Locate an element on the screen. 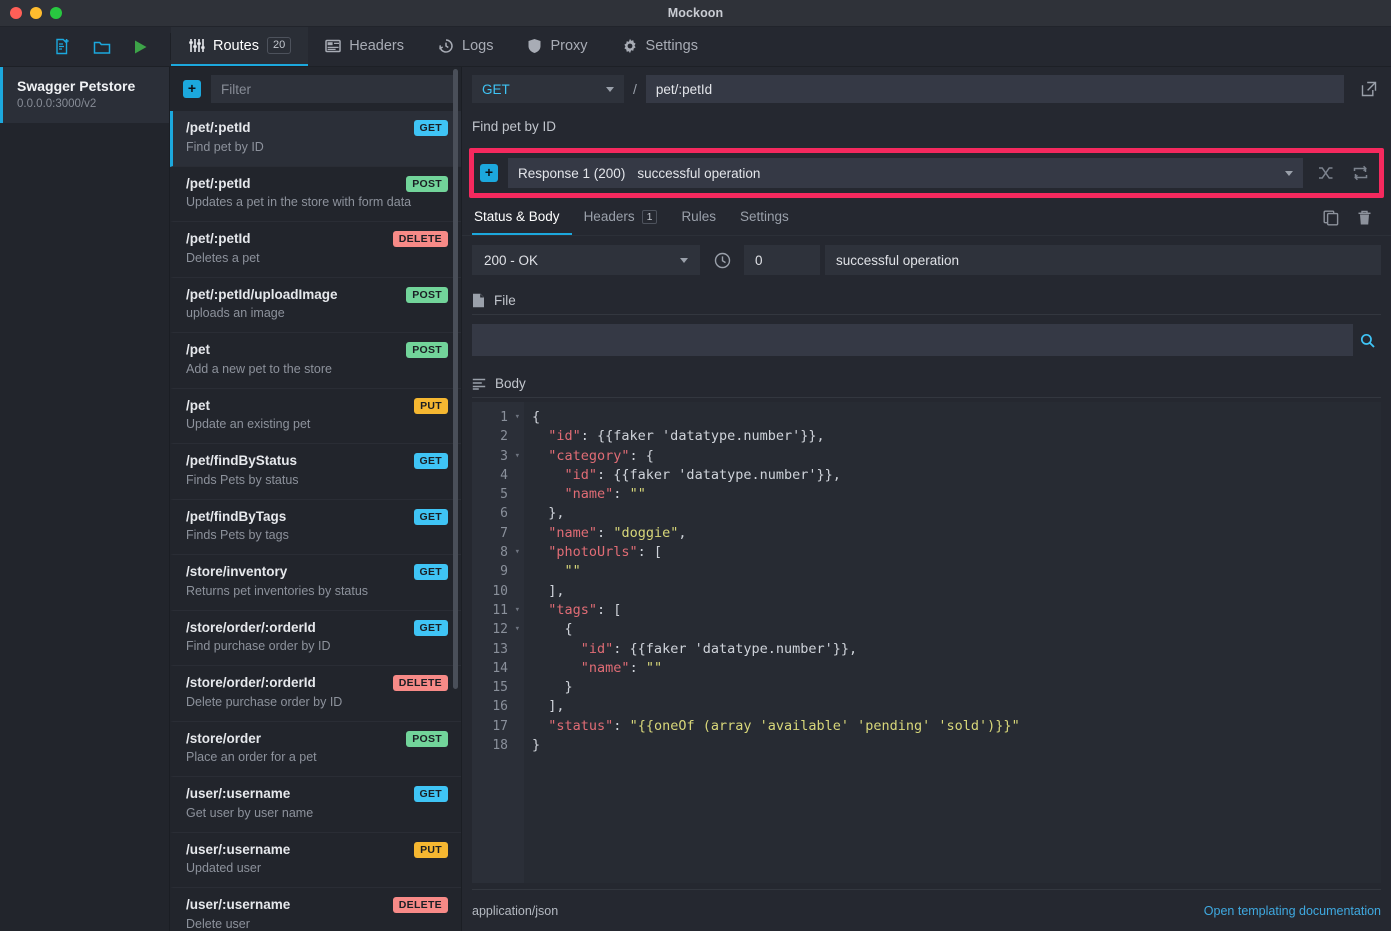 This screenshot has height=931, width=1391. line-number: 10 is located at coordinates (500, 591).